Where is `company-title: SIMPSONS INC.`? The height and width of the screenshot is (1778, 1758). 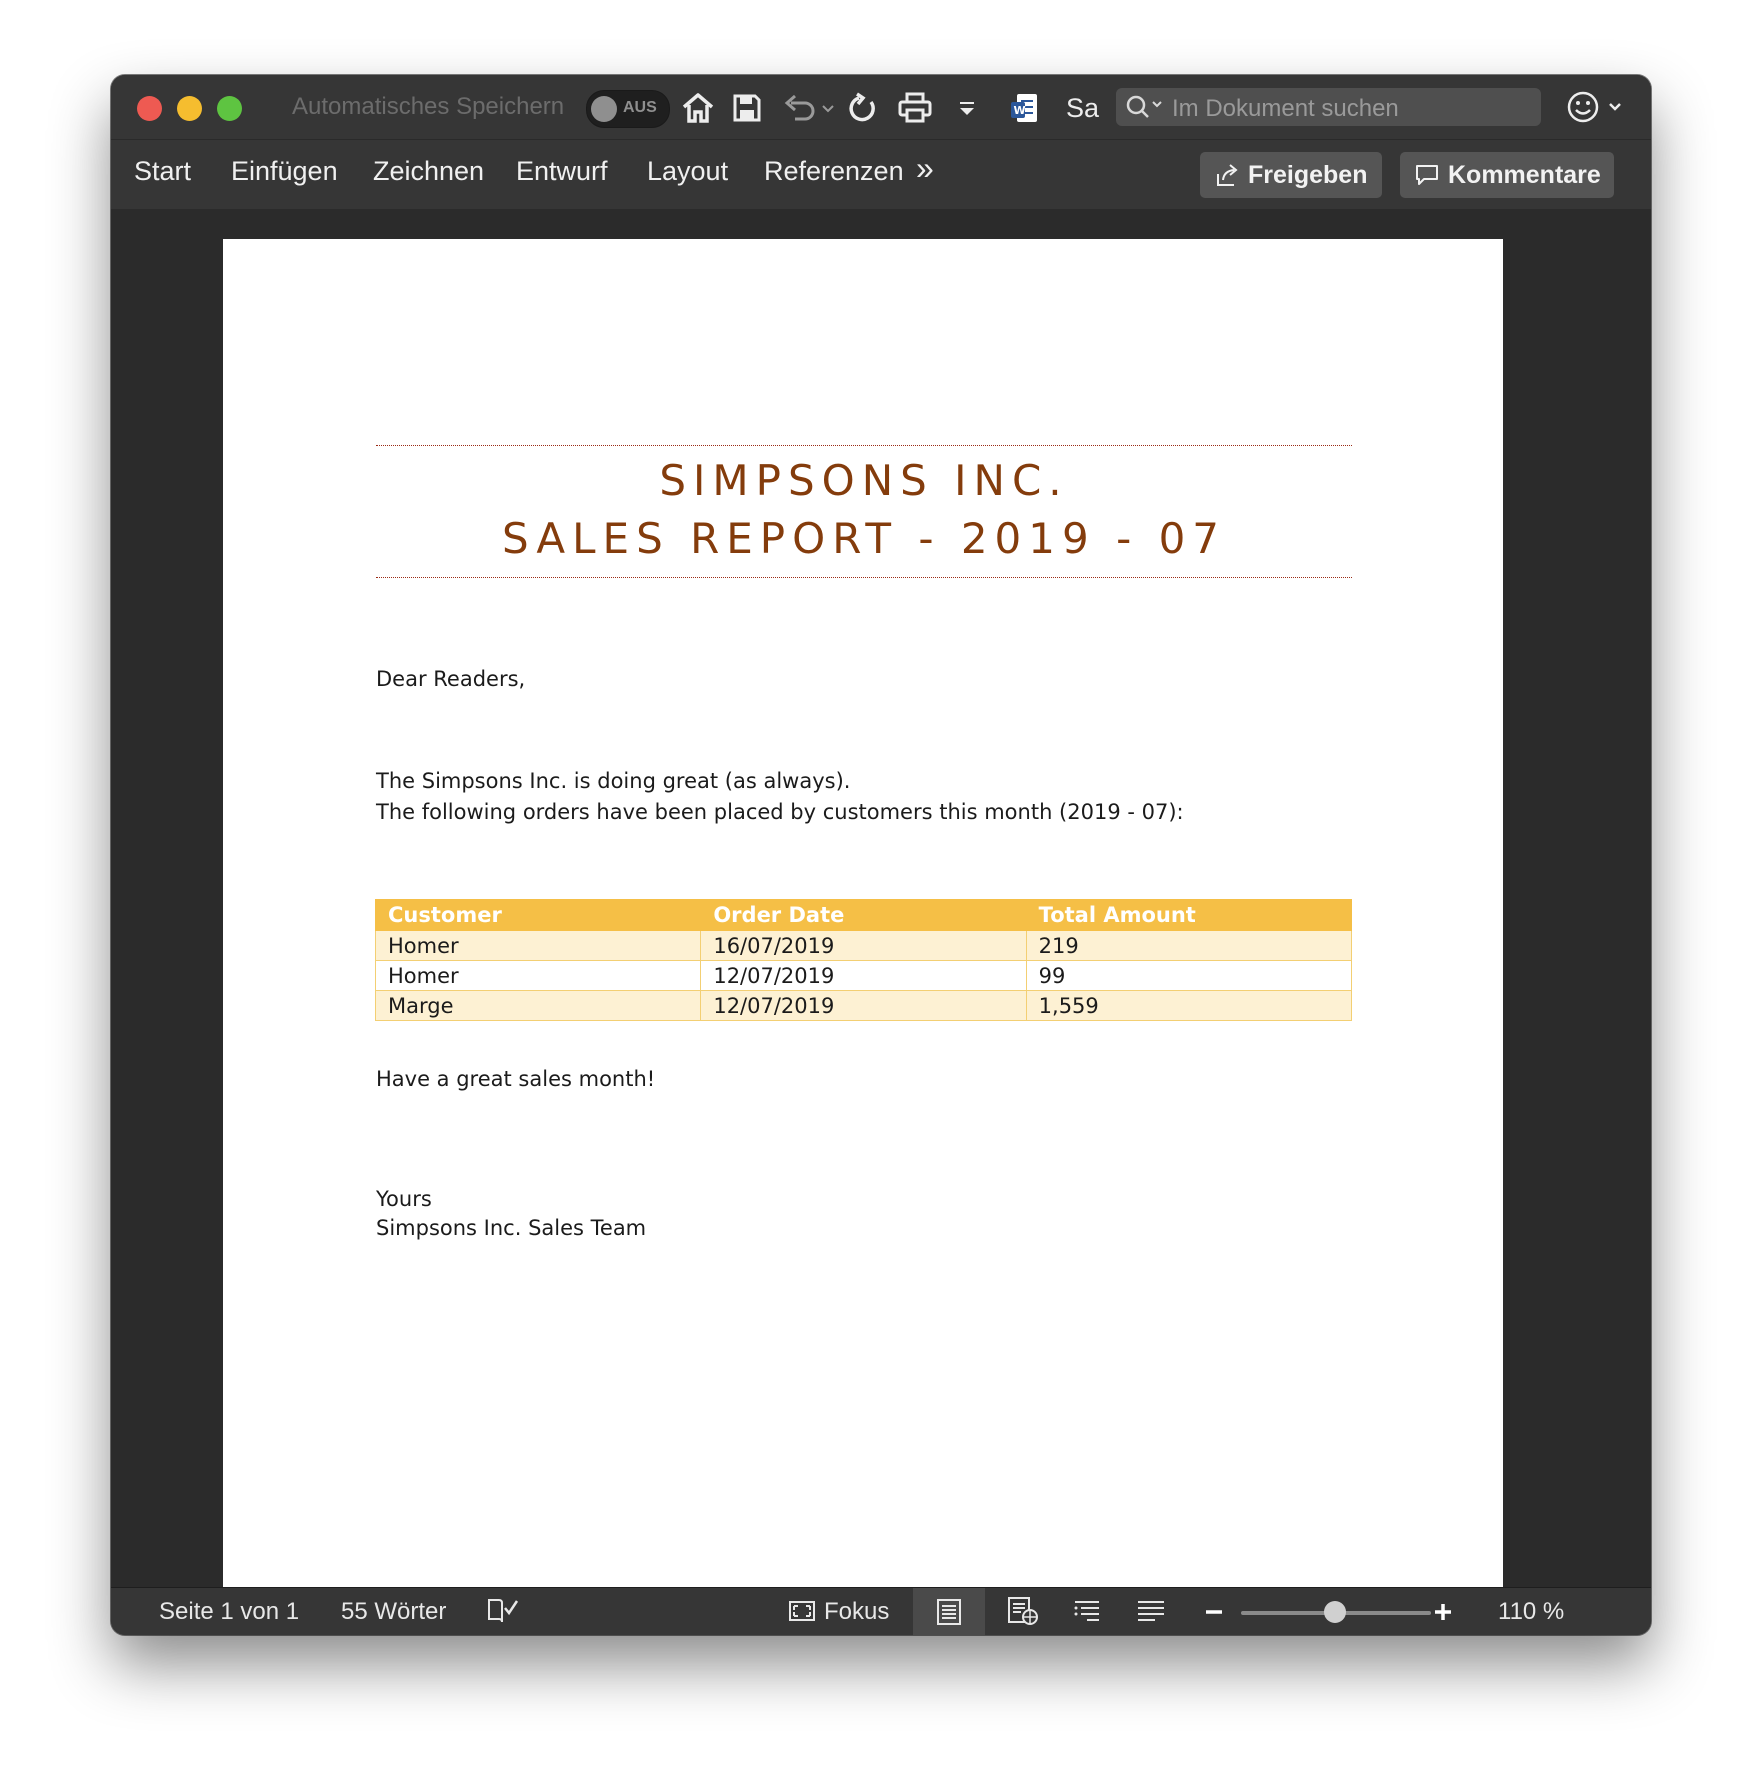 company-title: SIMPSONS INC. is located at coordinates (864, 480).